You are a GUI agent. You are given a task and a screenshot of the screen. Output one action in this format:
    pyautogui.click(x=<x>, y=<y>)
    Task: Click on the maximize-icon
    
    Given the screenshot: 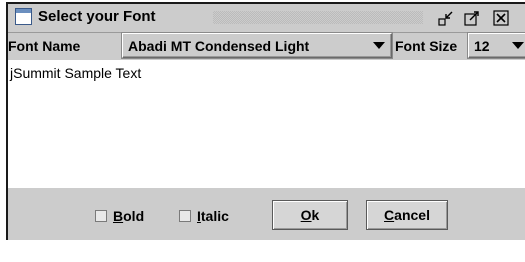 What is the action you would take?
    pyautogui.click(x=472, y=18)
    